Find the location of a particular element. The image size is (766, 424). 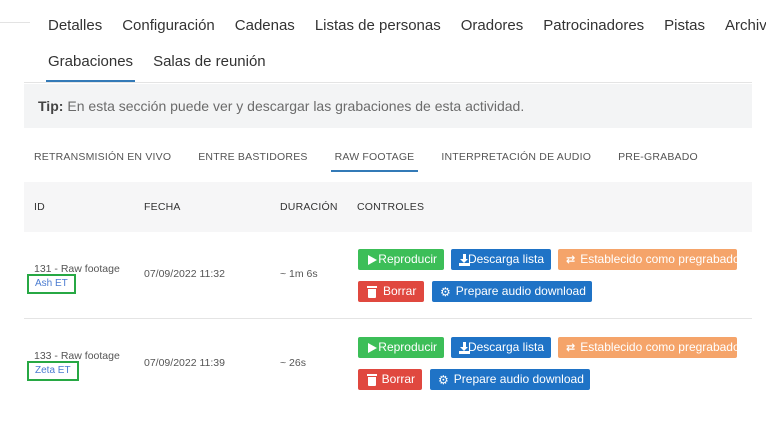

recording-duration: ~ 1m 6s is located at coordinates (299, 274).